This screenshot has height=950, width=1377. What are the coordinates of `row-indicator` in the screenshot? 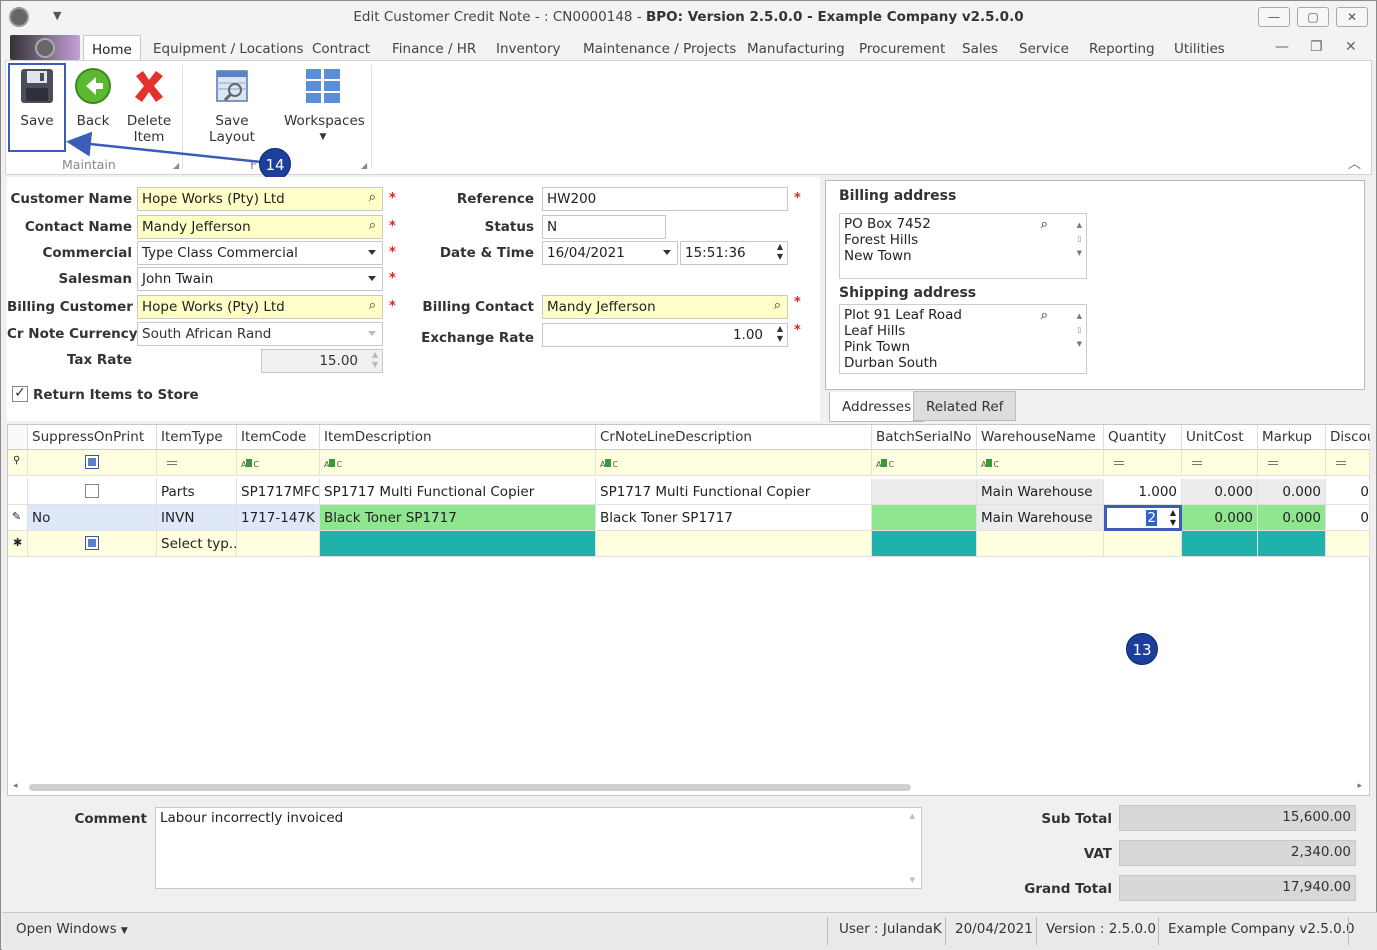 It's located at (18, 492).